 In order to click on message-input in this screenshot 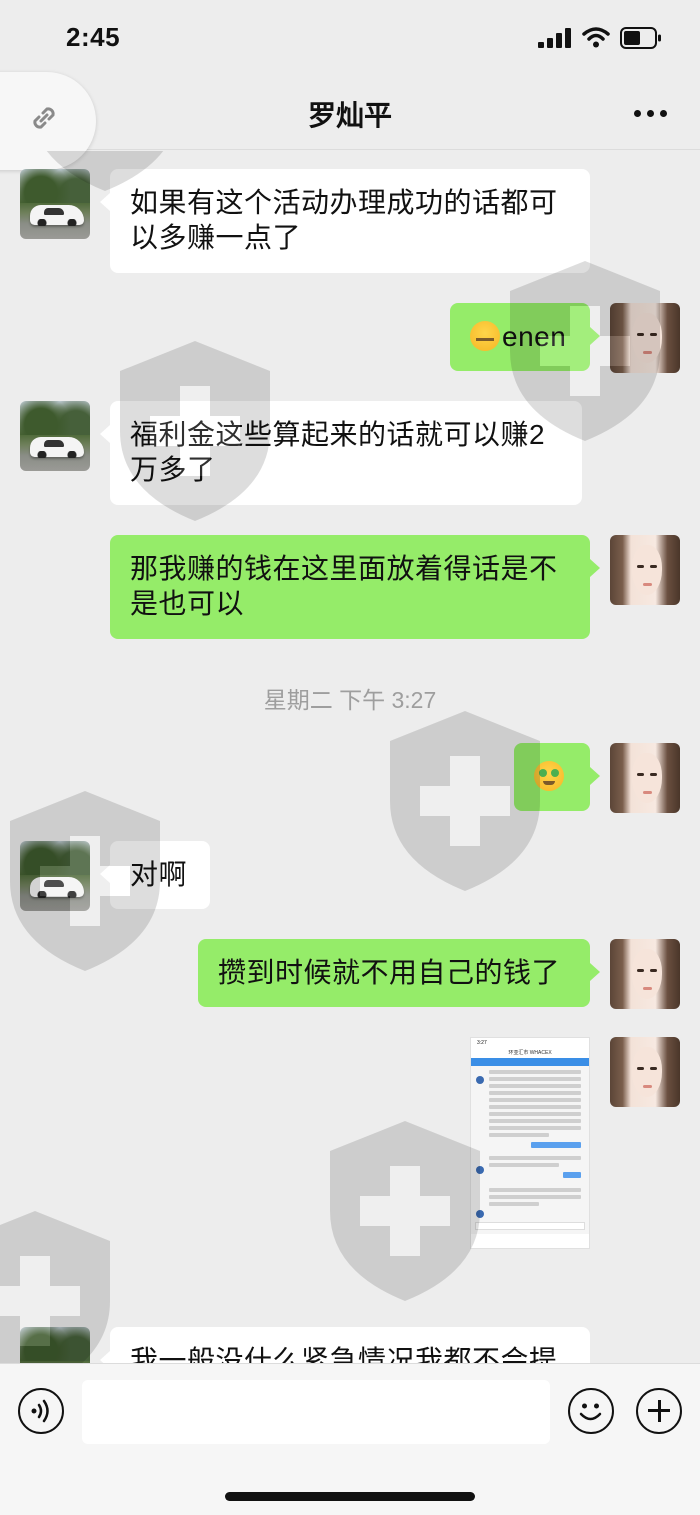, I will do `click(316, 1412)`.